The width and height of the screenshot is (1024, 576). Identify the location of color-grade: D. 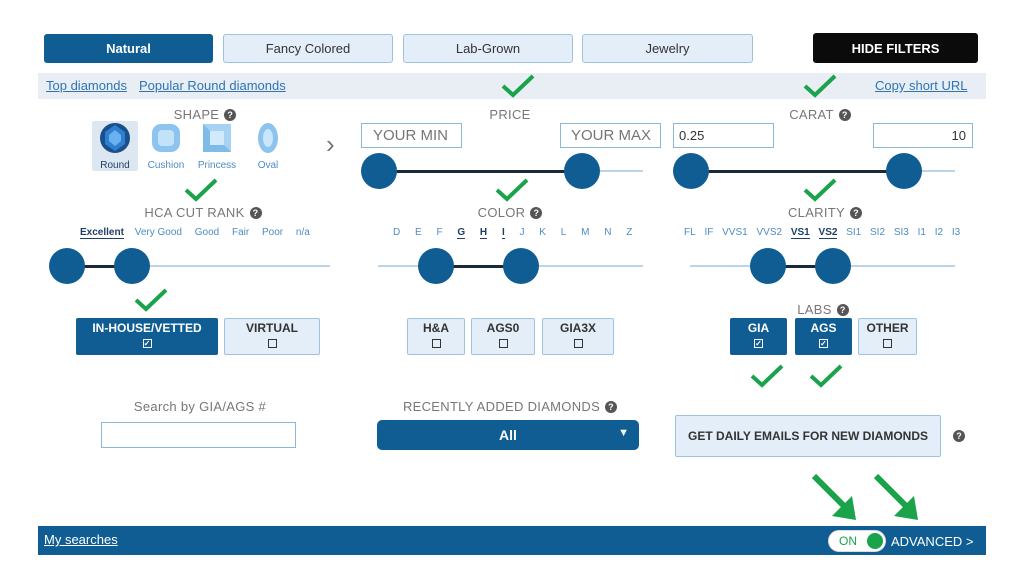
(396, 232).